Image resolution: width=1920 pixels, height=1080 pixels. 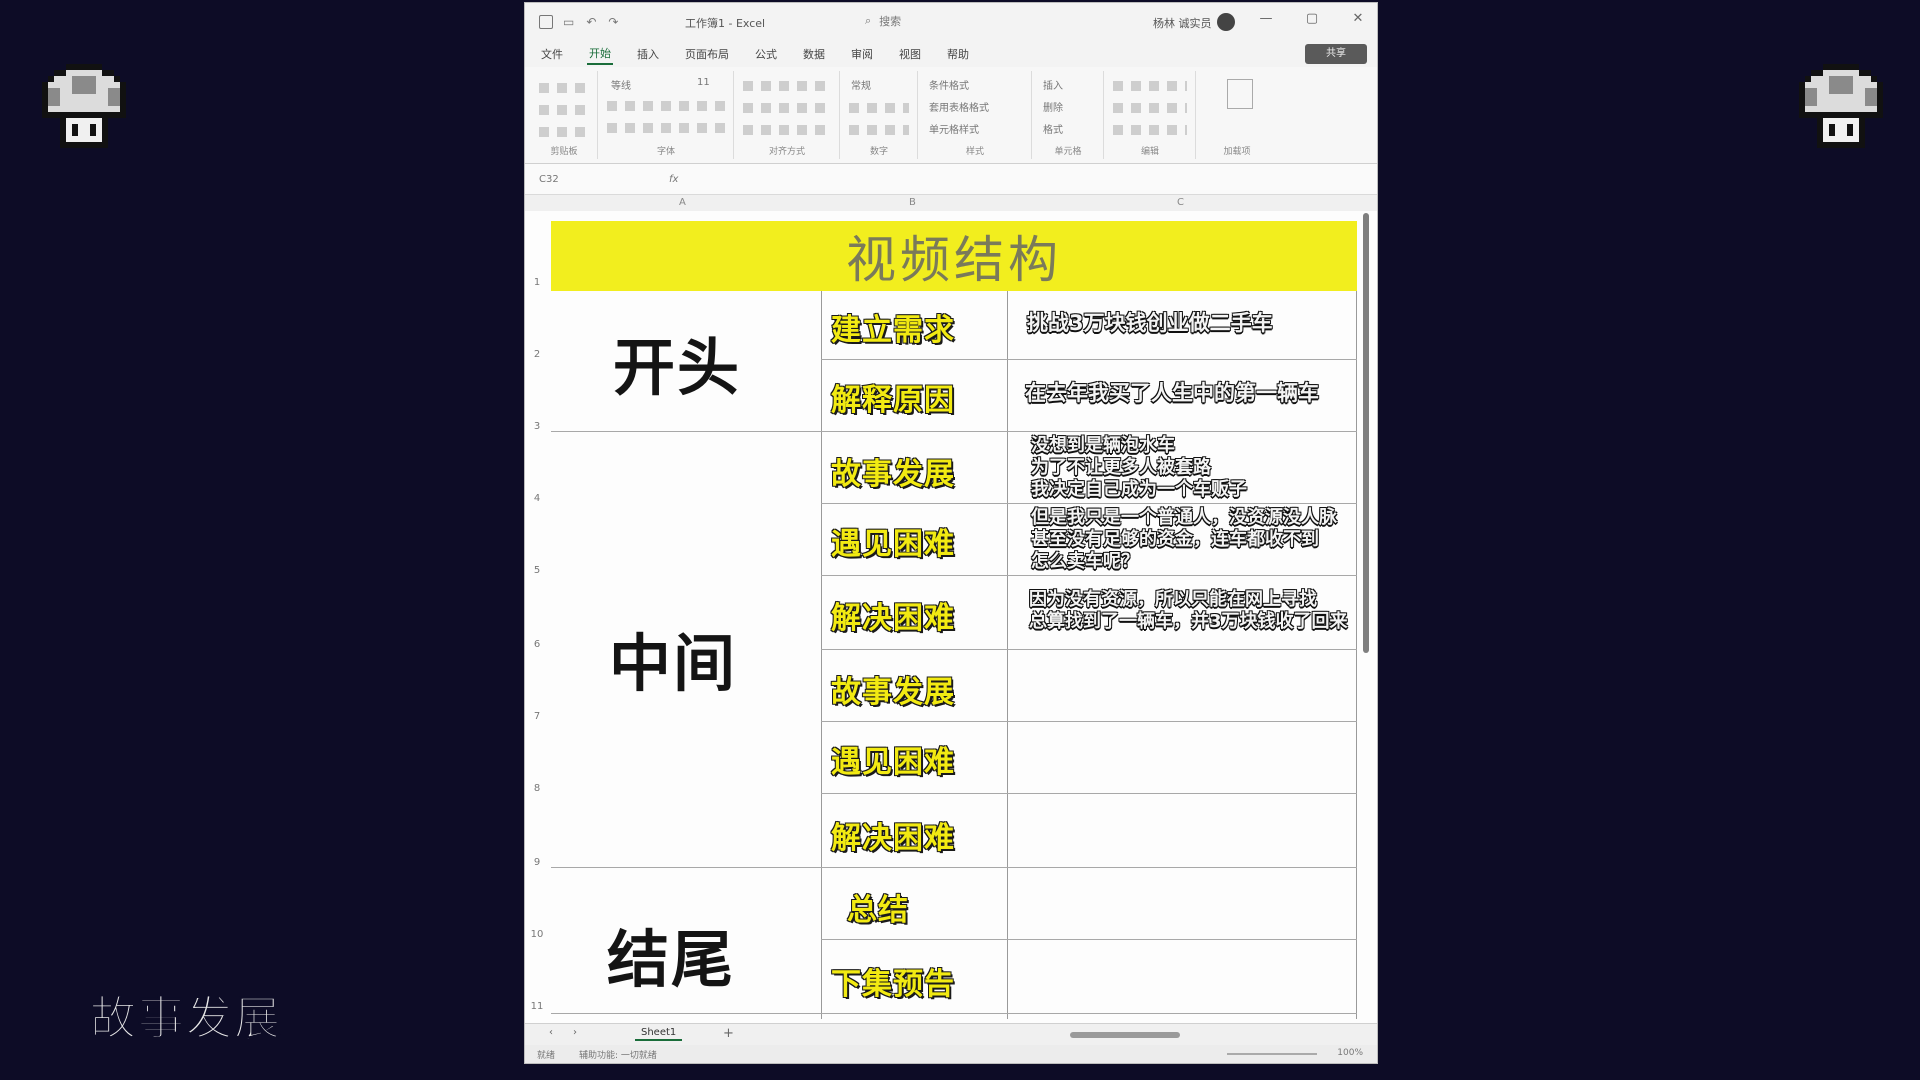 I want to click on add-sheet-button: +, so click(x=728, y=1033).